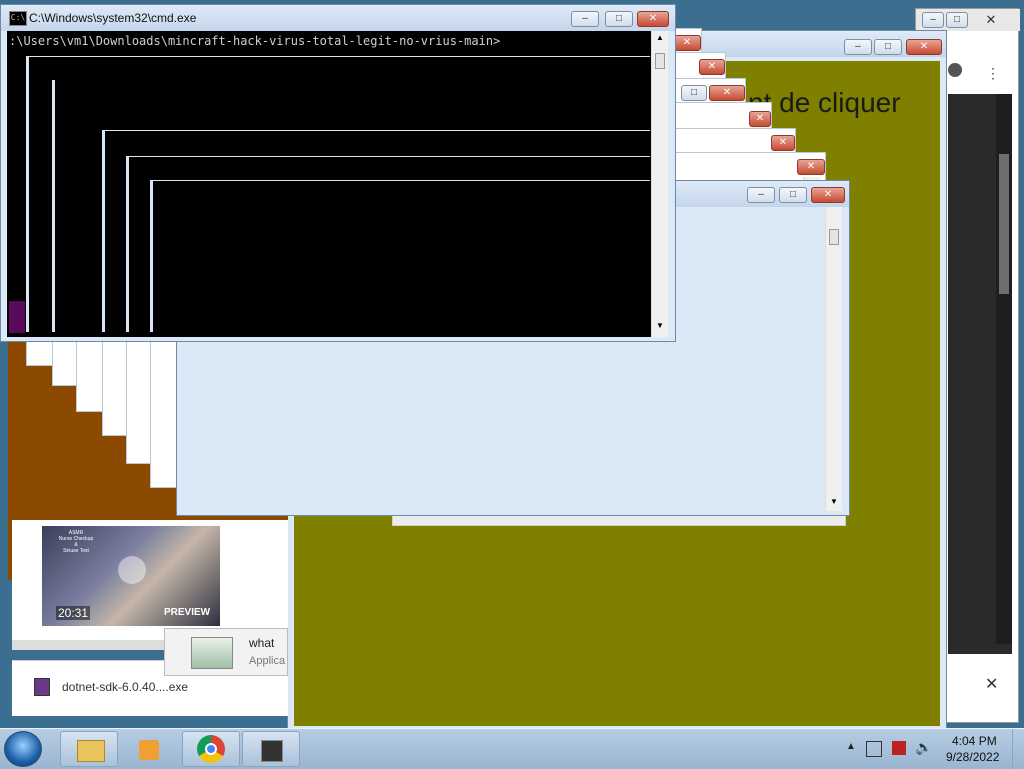 The image size is (1024, 769). I want to click on cmd-front-lower-maximize-button: □, so click(793, 195).